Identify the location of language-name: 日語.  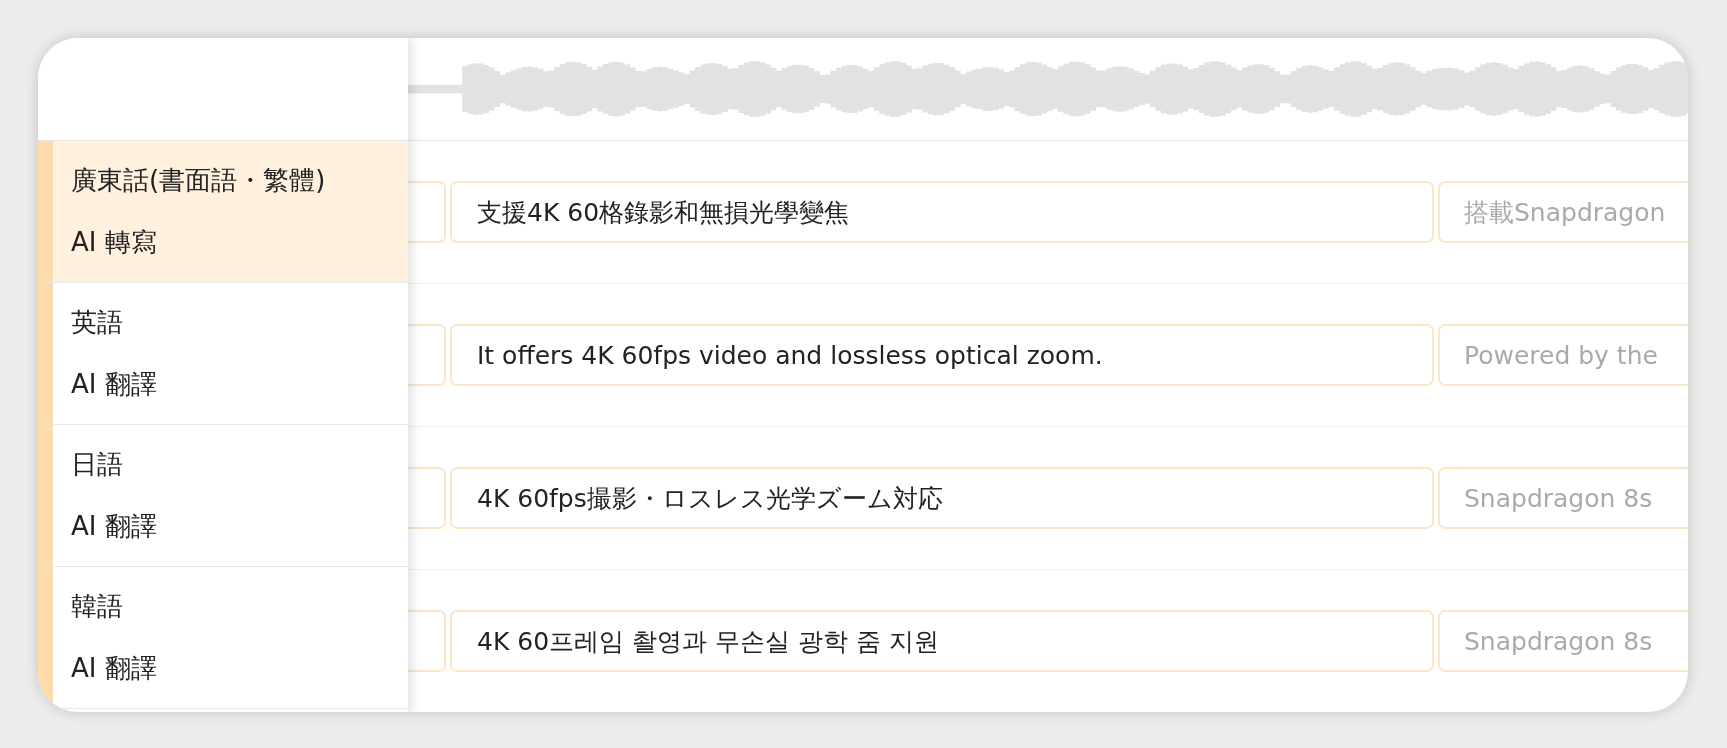
(97, 464).